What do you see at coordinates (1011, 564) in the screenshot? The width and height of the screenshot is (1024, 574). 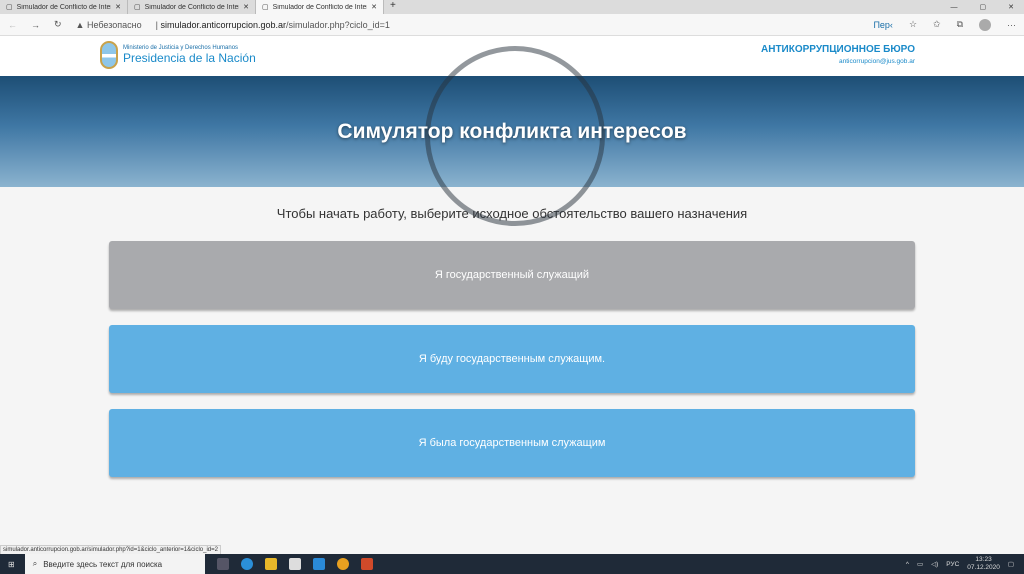 I see `notifications-icon: ▢` at bounding box center [1011, 564].